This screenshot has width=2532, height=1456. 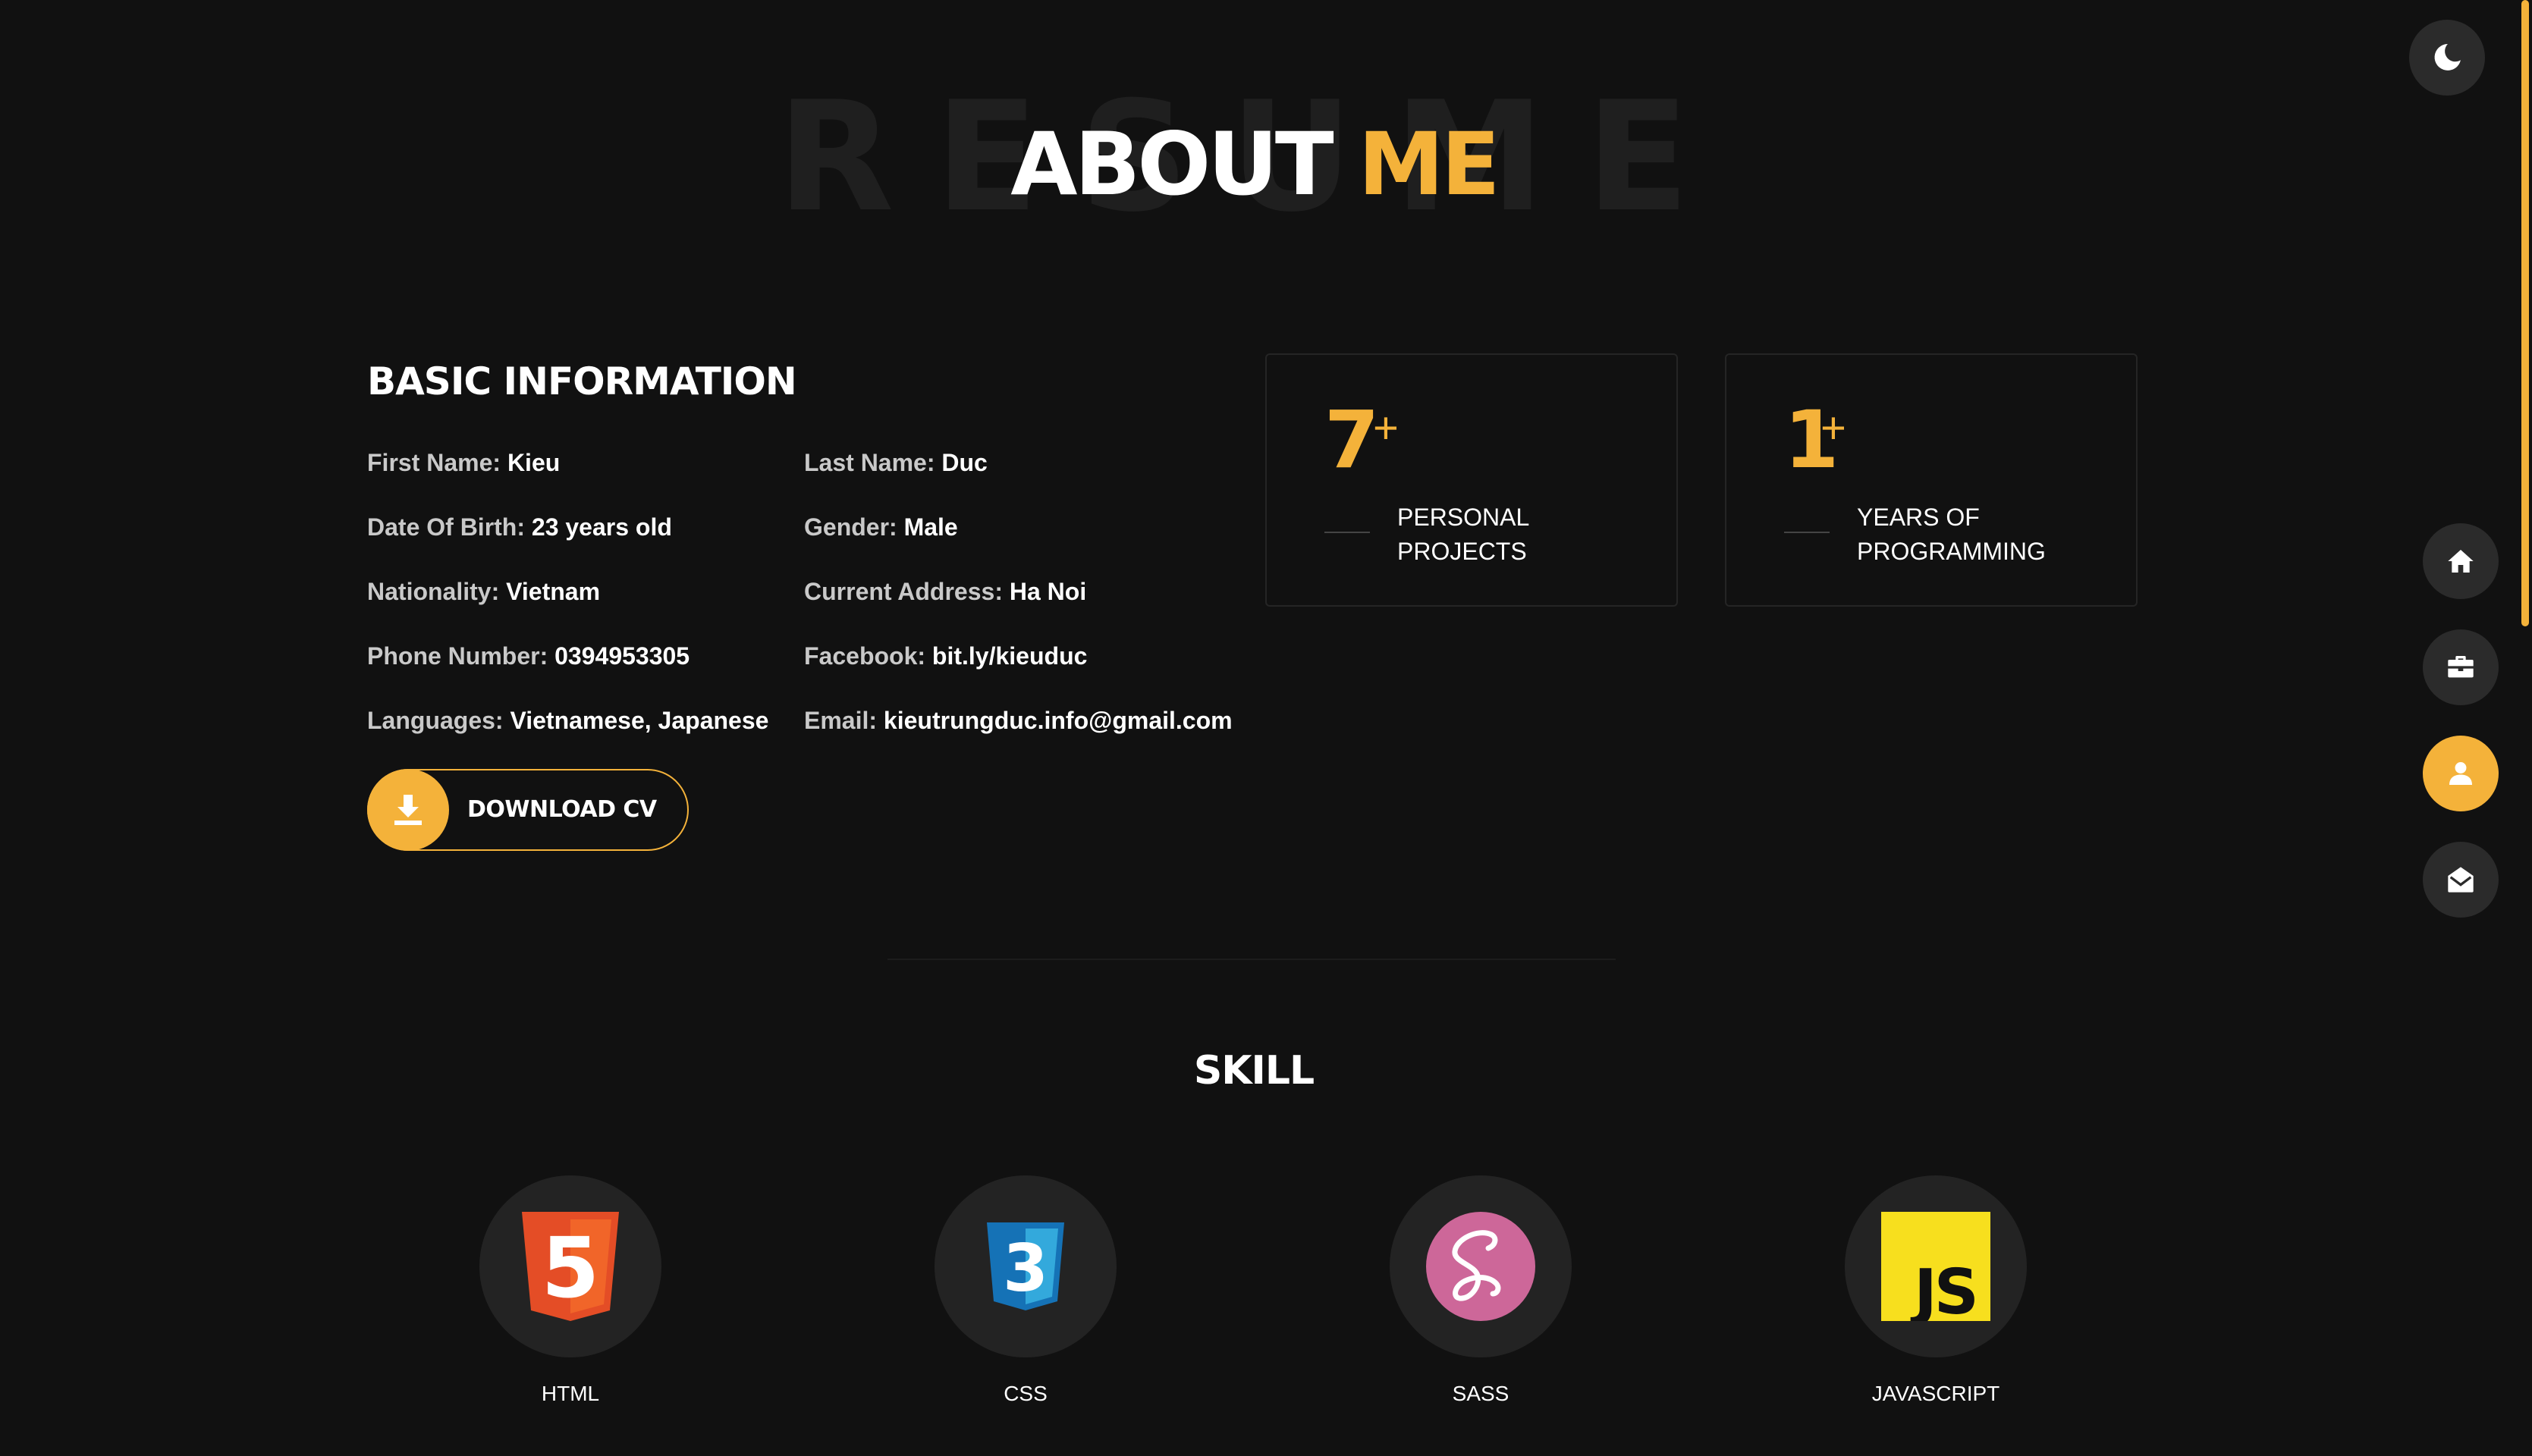 I want to click on info-value: Ha Noi, so click(x=1048, y=591).